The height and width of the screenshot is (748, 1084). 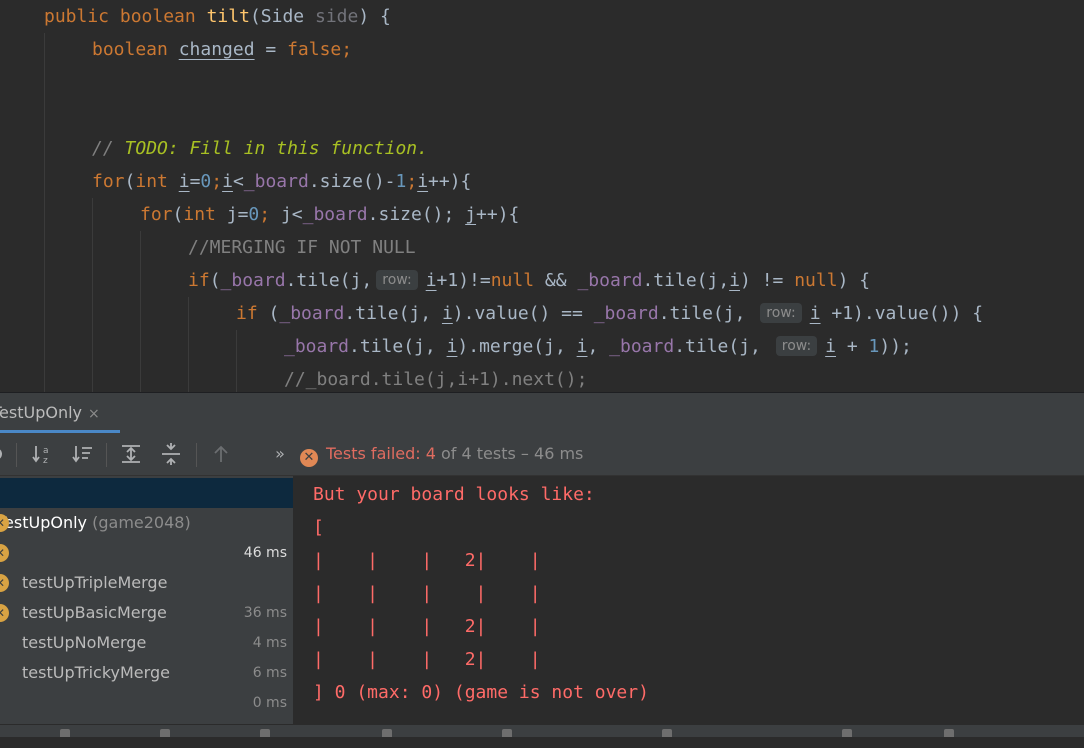 I want to click on code-line-for-i: for(int i=0;i<_board.size()-1;i++){, so click(x=281, y=181).